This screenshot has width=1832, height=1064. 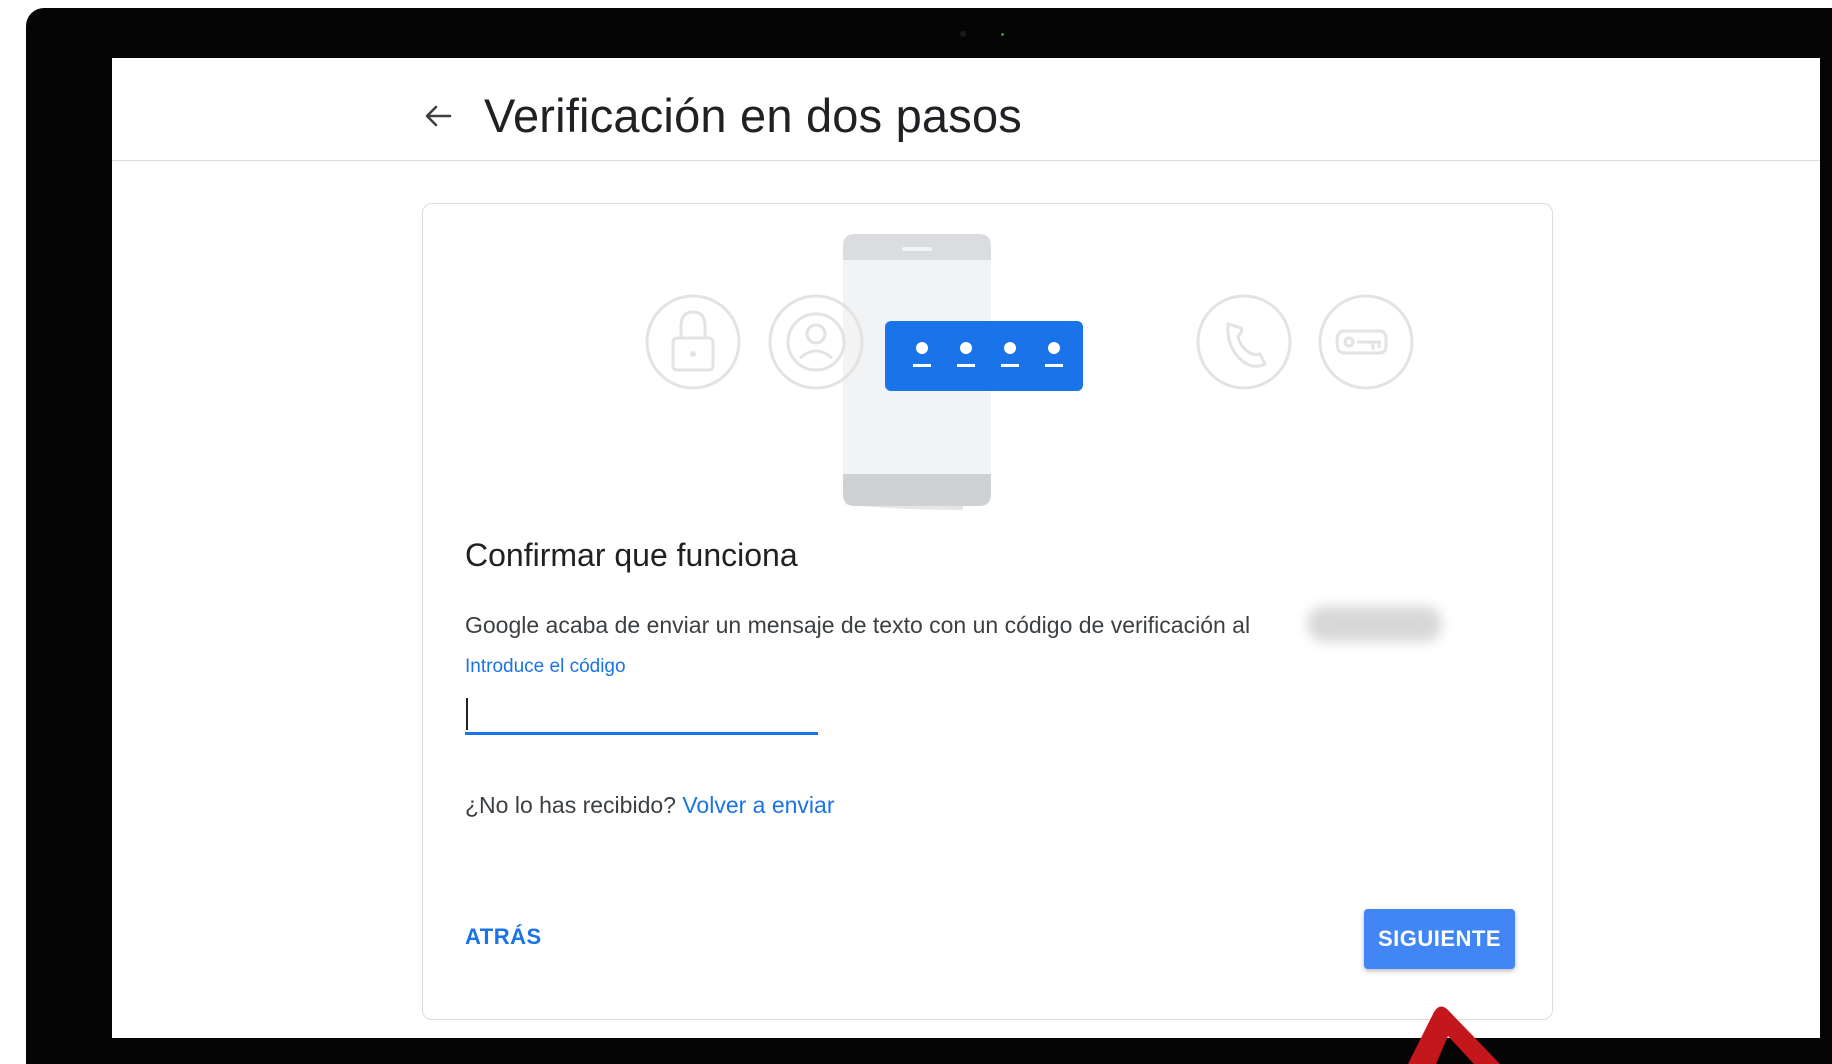 I want to click on resend-link: Volver a enviar, so click(x=758, y=805).